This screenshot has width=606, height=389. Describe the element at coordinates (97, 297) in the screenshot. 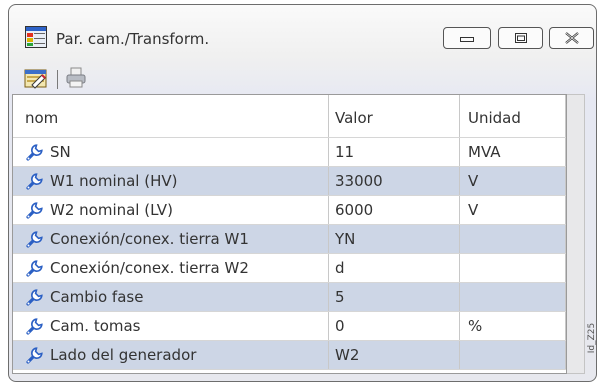

I see `parameter-name-label: Cambio fase` at that location.